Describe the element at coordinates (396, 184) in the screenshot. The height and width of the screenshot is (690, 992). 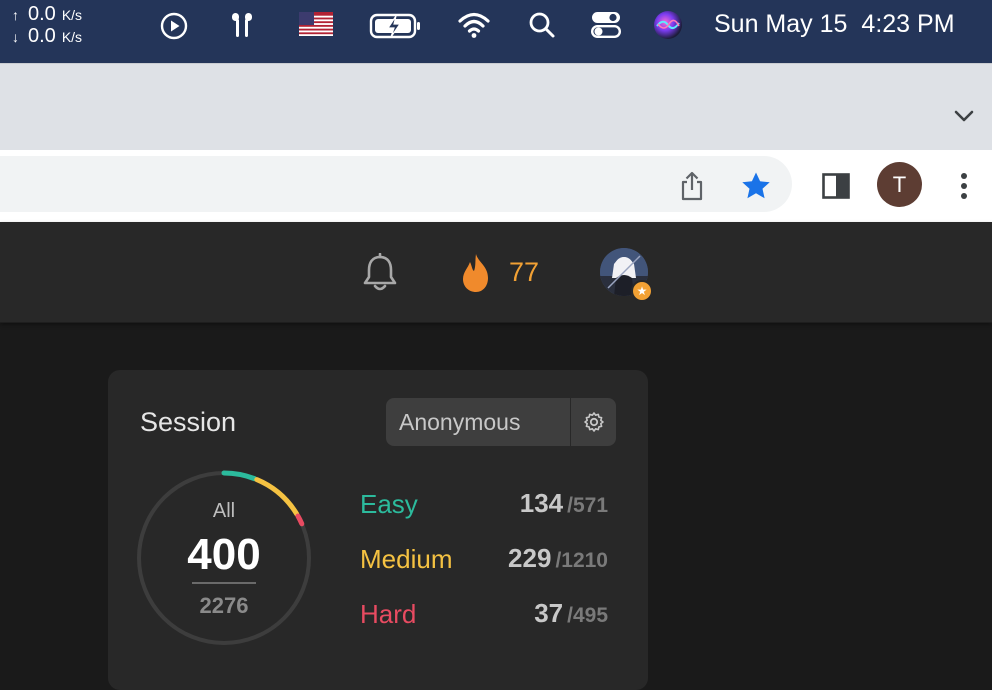
I see `address-bar` at that location.